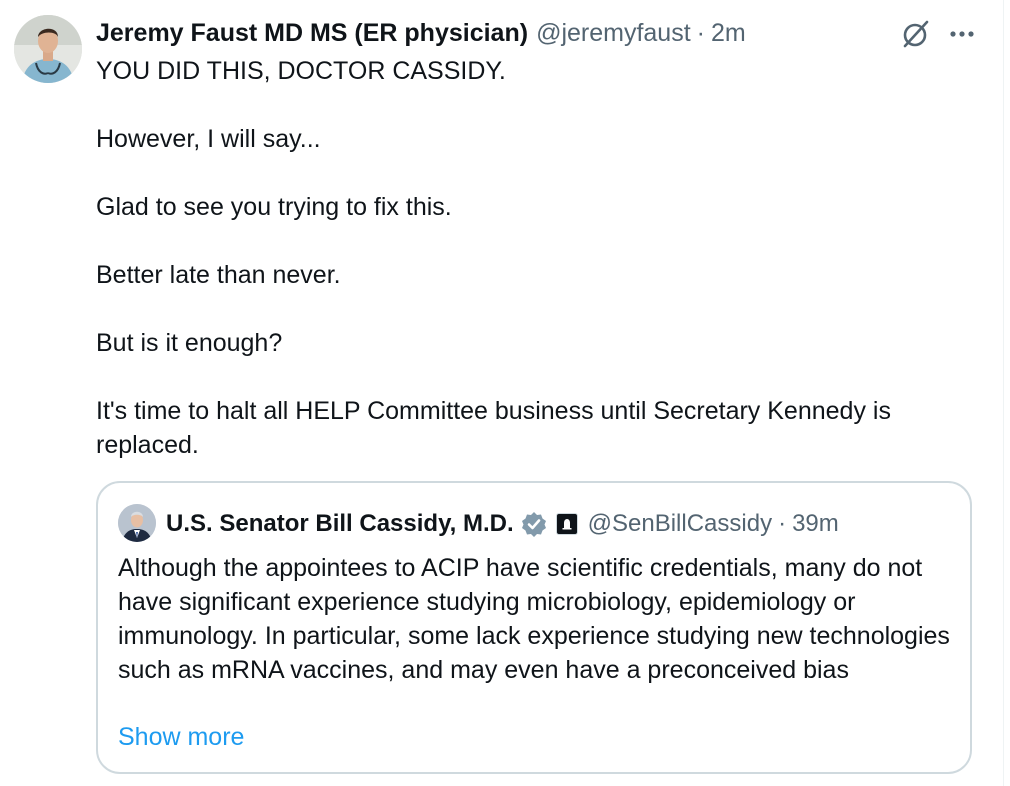 Image resolution: width=1010 pixels, height=786 pixels. I want to click on tweet-paragraph: Better late than never., so click(218, 275).